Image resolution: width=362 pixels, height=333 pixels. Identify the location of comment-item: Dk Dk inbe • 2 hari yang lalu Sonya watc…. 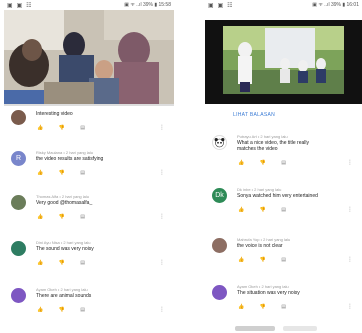
(283, 203).